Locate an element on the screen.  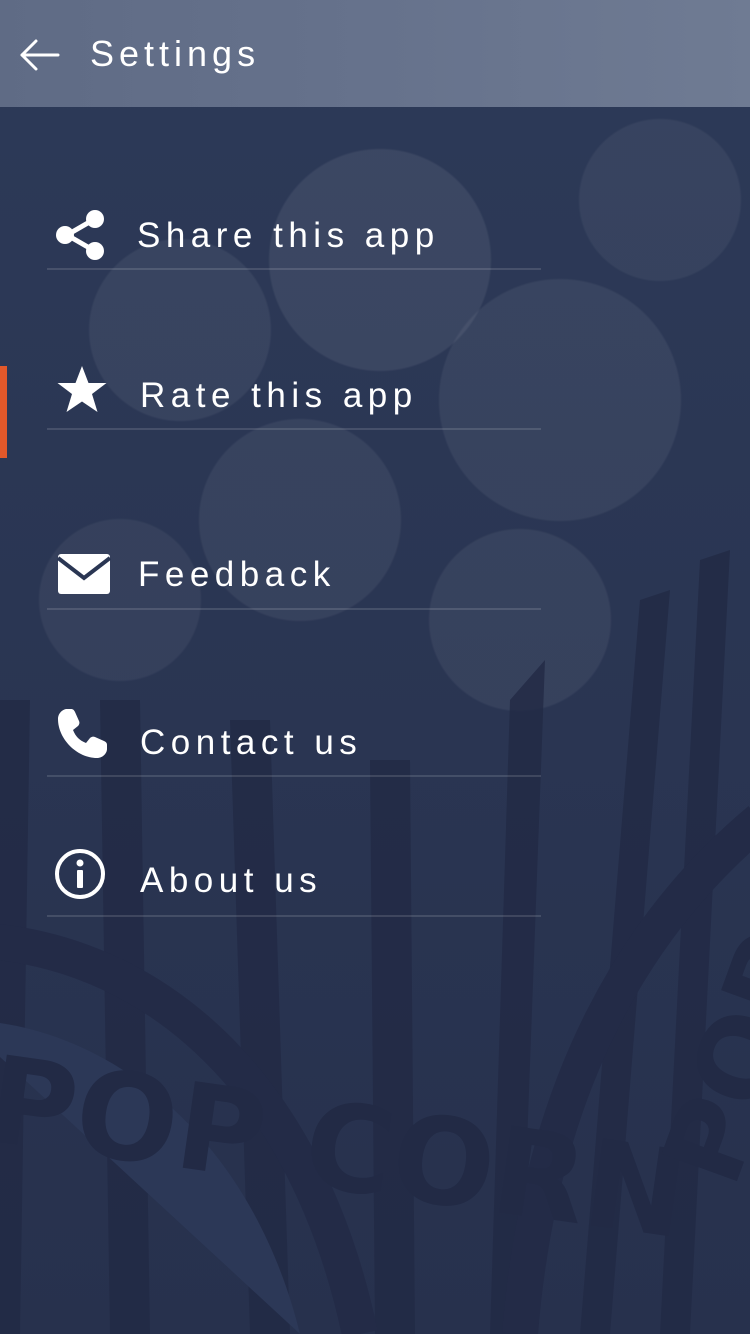
menu-item-label: Rate this app is located at coordinates (279, 395).